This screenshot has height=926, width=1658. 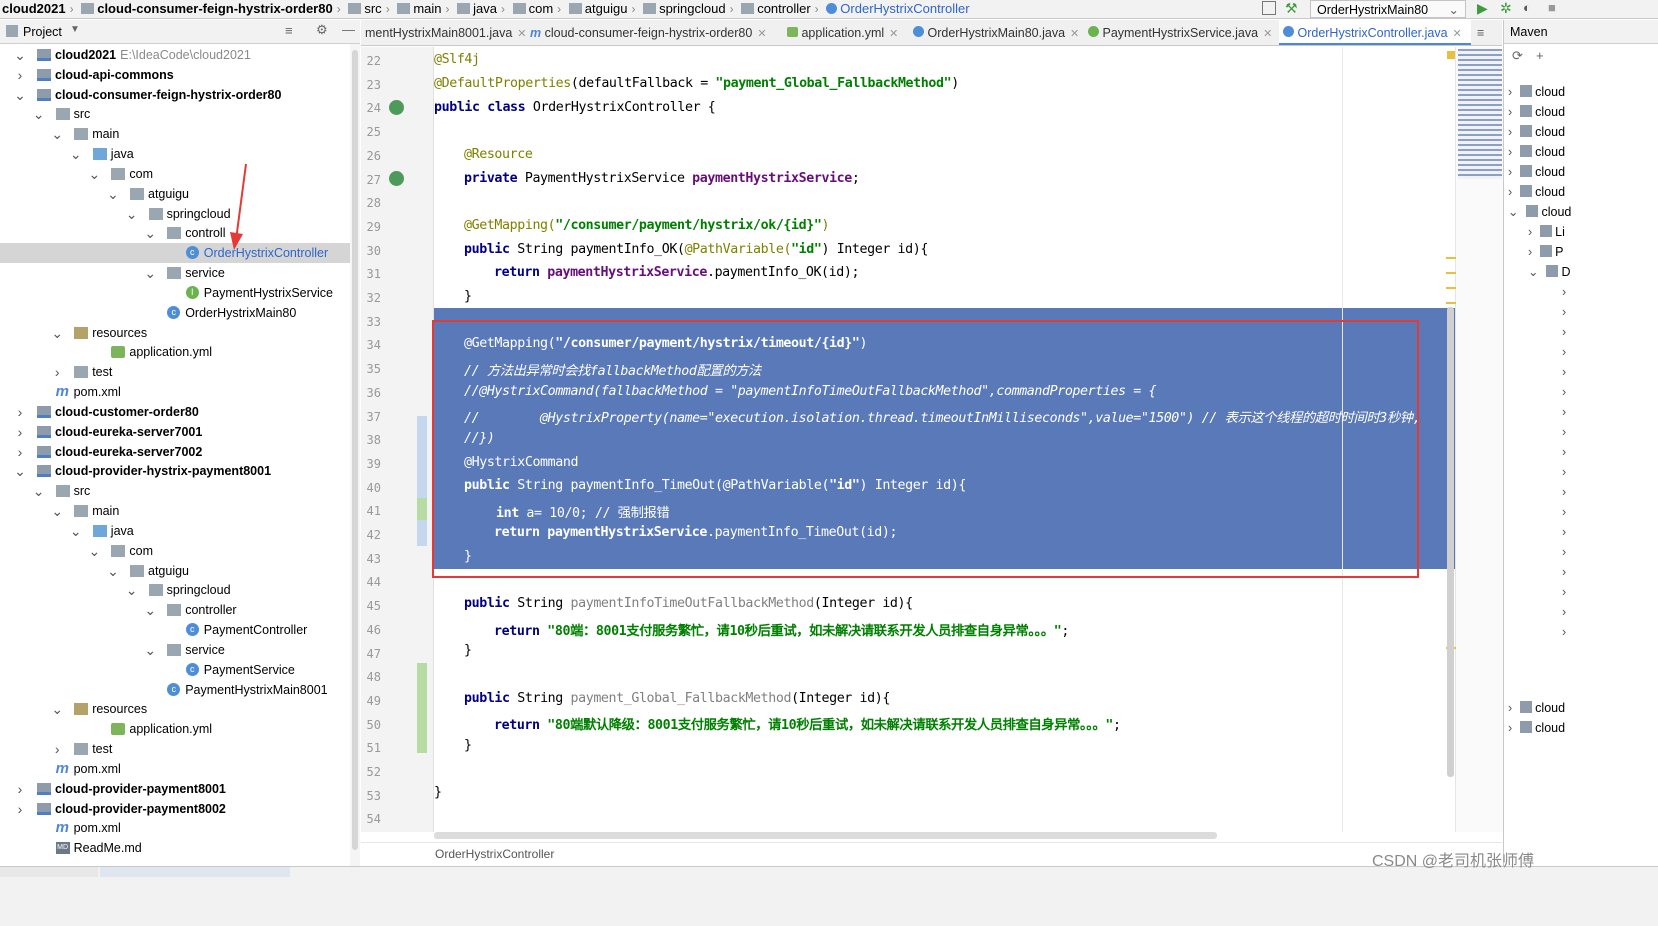 What do you see at coordinates (75, 29) in the screenshot?
I see `chevron-down-icon: ▼` at bounding box center [75, 29].